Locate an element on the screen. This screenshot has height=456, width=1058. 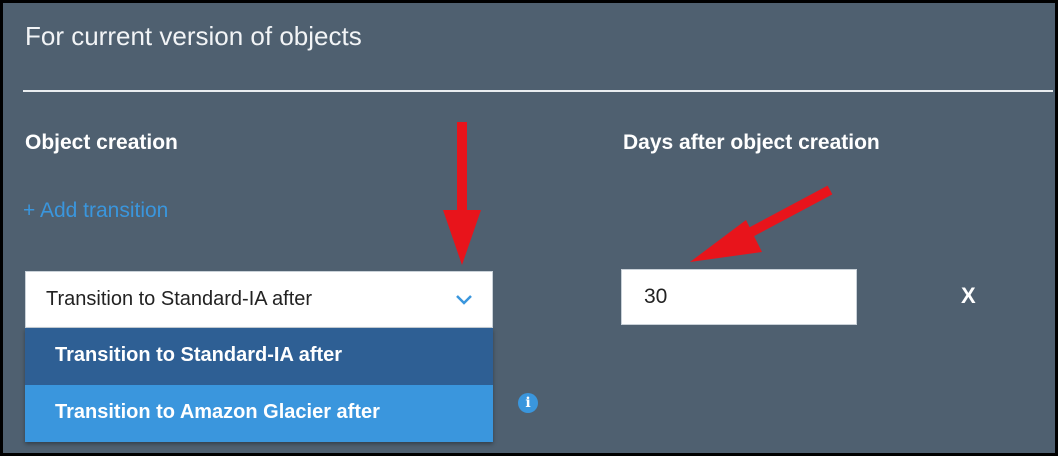
chevron-down-icon is located at coordinates (464, 299).